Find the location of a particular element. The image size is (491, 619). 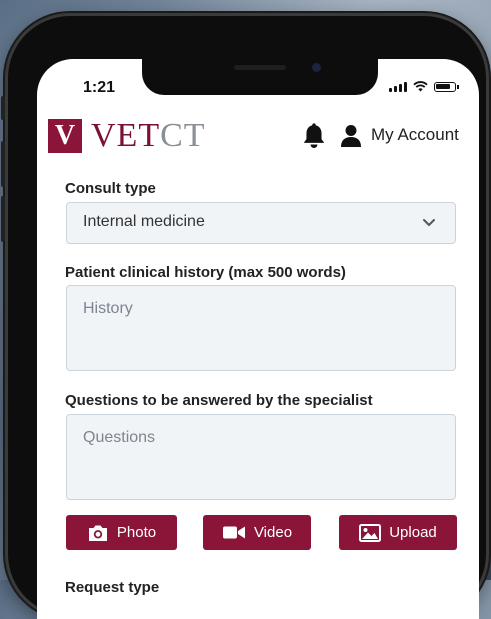

my-account-link: My Account is located at coordinates (415, 135).